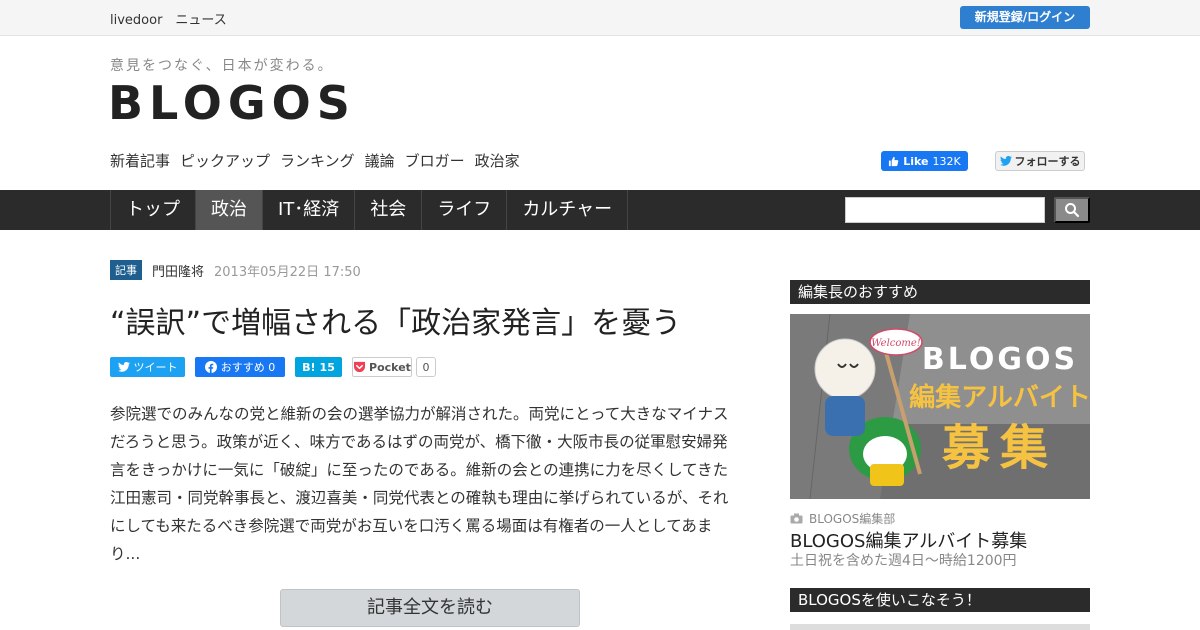  Describe the element at coordinates (419, 414) in the screenshot. I see `excerpt-line: 参院選でのみんなの党と維新の会の選挙協力が解消された。両党にとって大きなマイナス` at that location.